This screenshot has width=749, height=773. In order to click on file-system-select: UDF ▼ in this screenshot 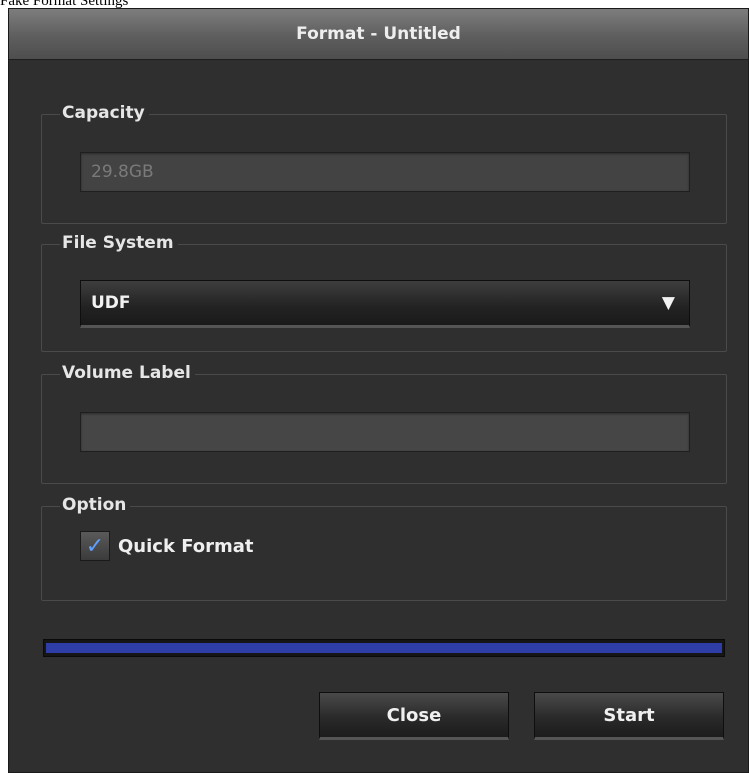, I will do `click(385, 304)`.